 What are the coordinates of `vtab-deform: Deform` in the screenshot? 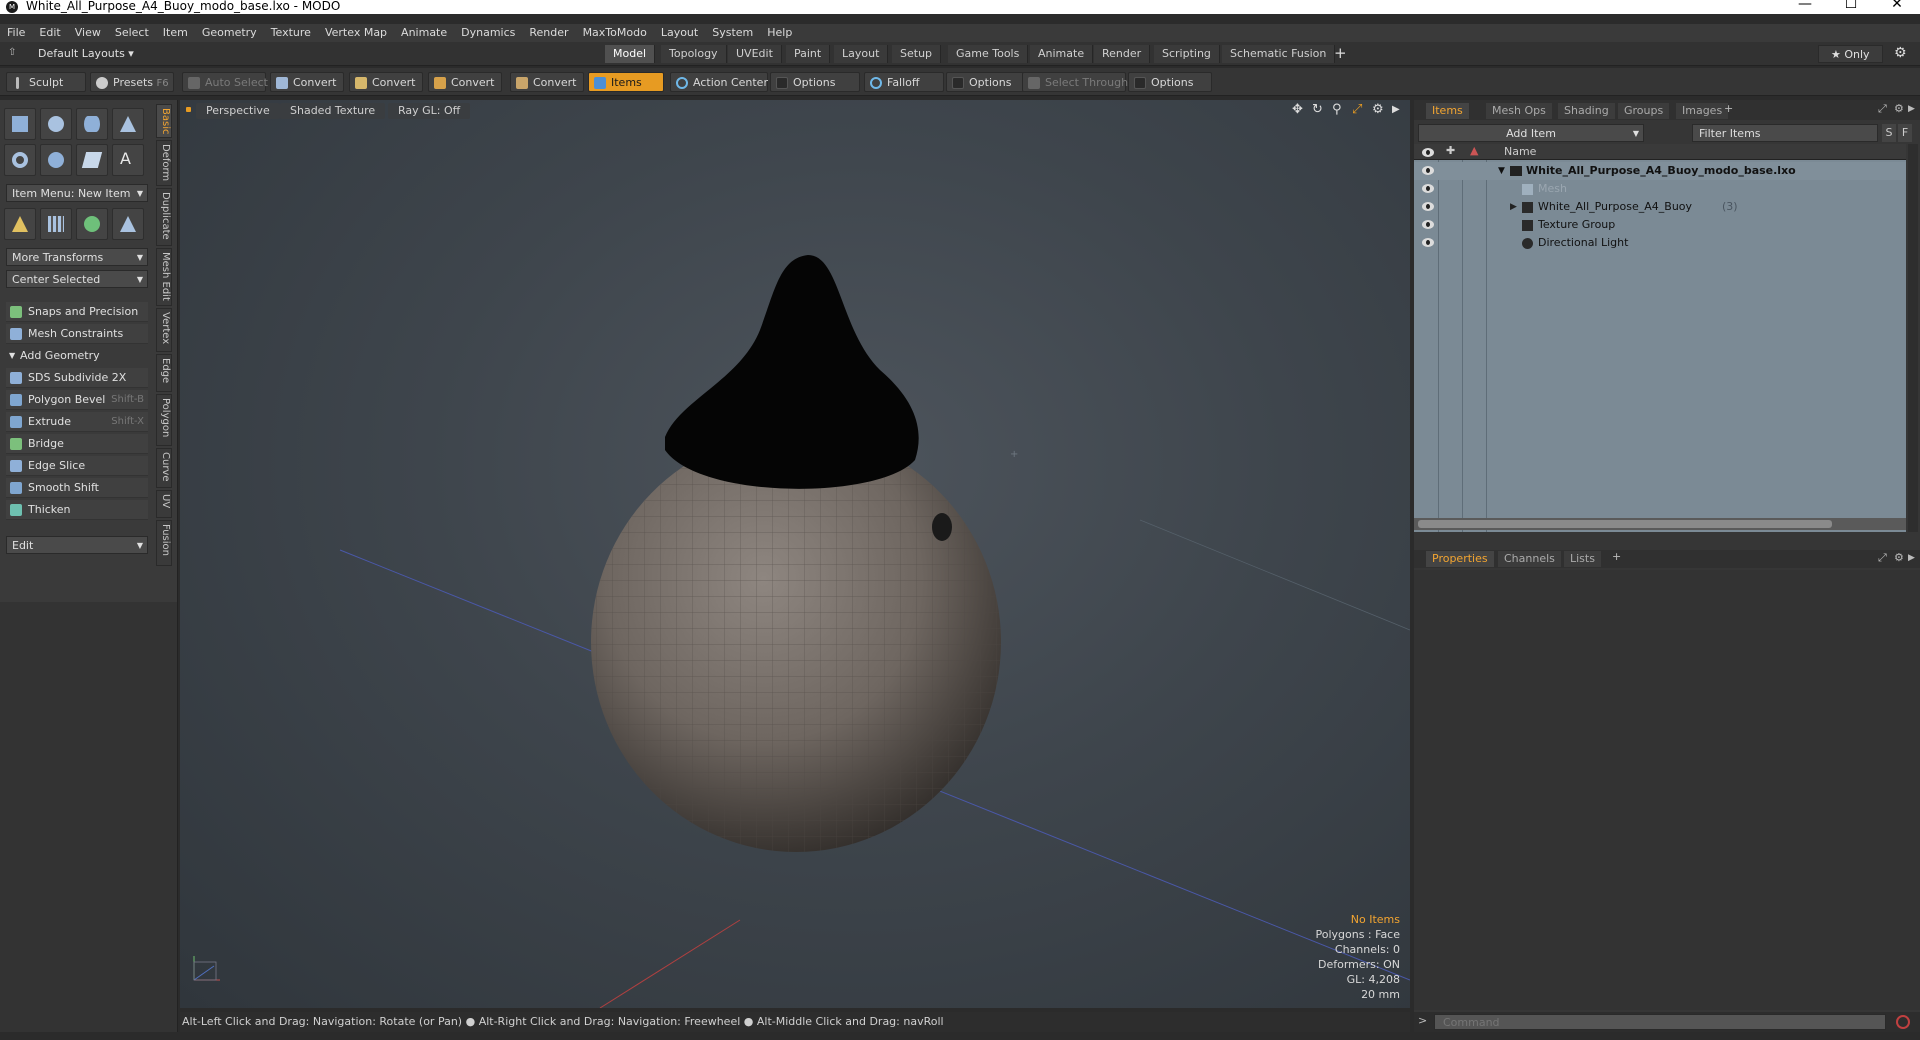 It's located at (164, 163).